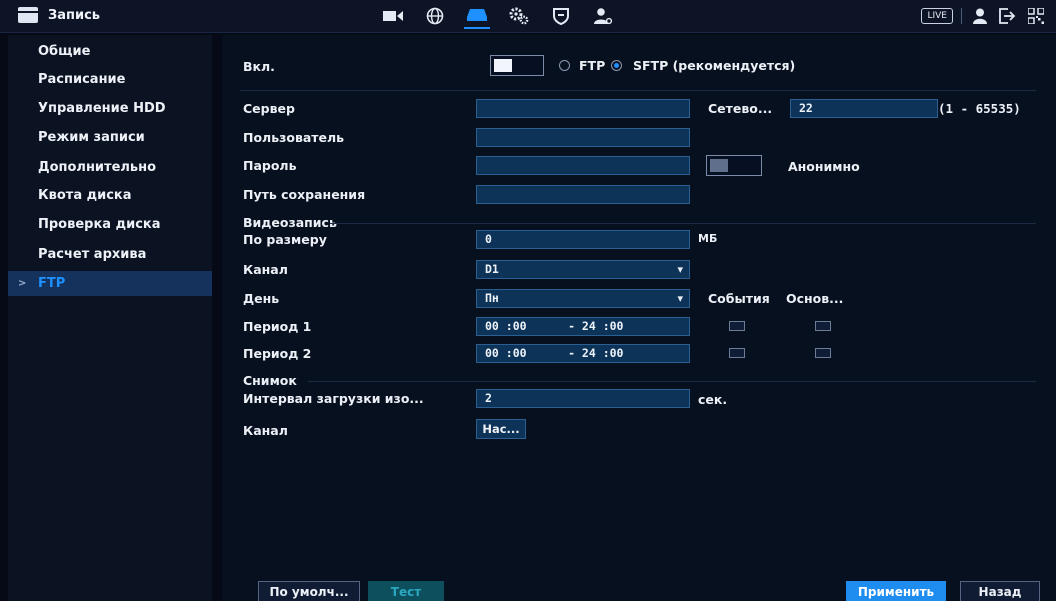 This screenshot has height=601, width=1056. What do you see at coordinates (406, 591) in the screenshot?
I see `test-button: Тест` at bounding box center [406, 591].